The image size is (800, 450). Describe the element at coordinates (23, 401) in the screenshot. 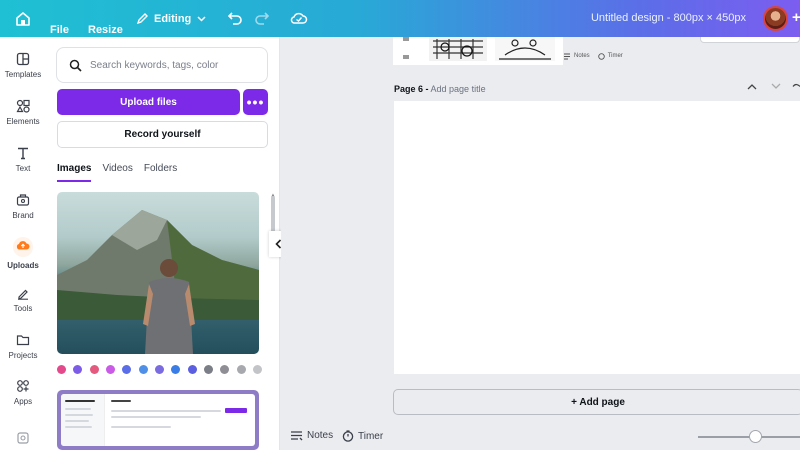

I see `rail-label: Apps` at that location.